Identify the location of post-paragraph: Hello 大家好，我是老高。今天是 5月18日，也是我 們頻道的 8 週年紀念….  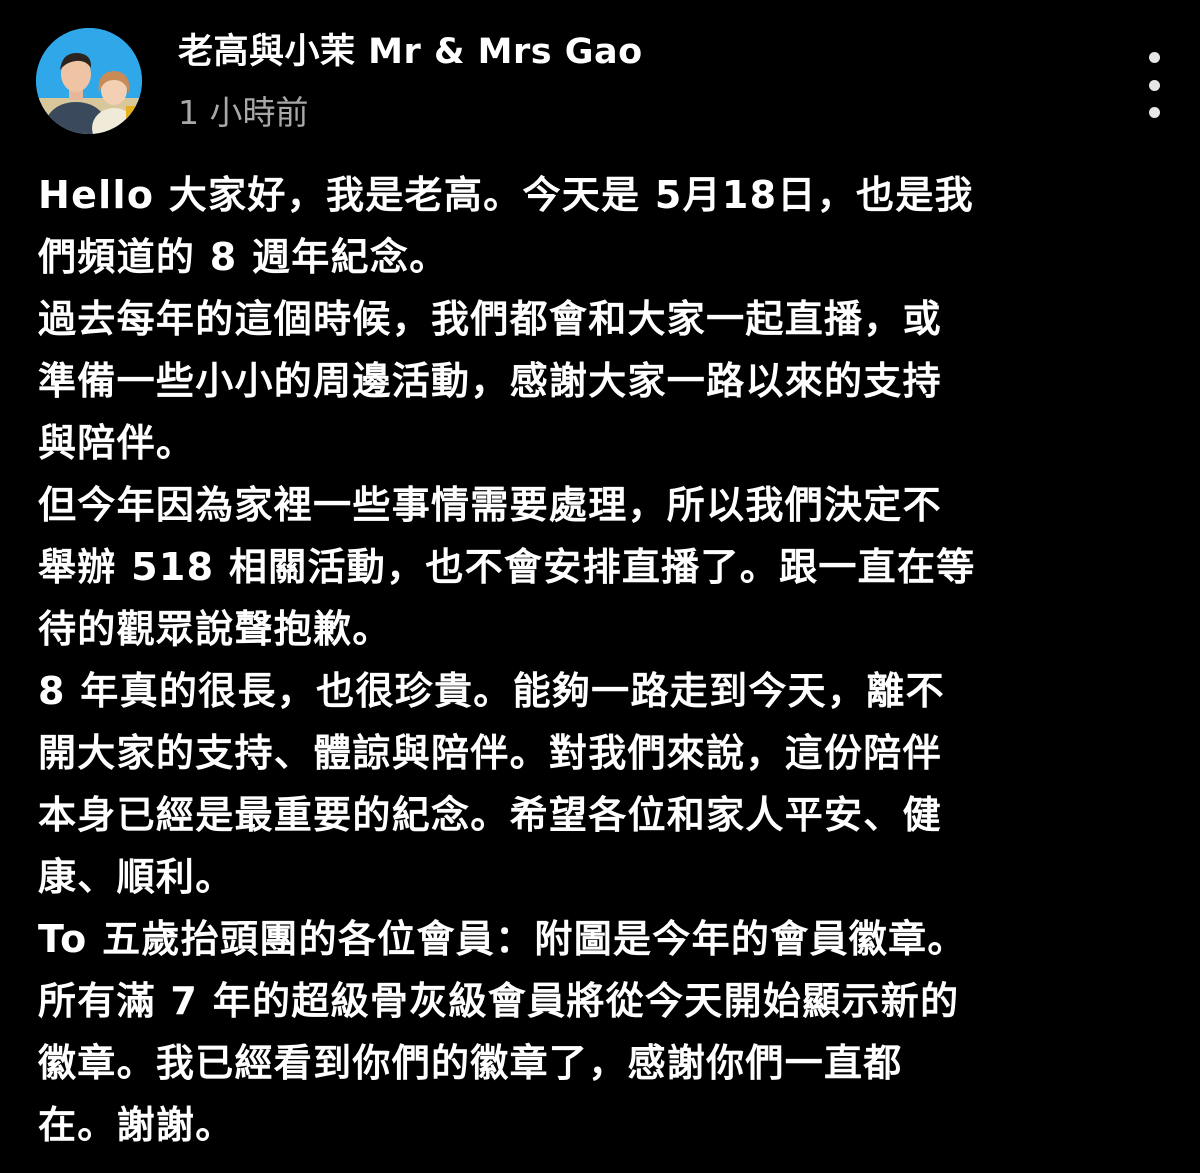
(506, 226).